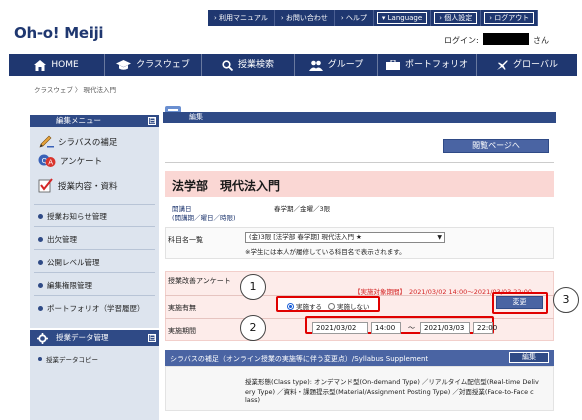 This screenshot has width=582, height=420. What do you see at coordinates (359, 117) in the screenshot?
I see `main-heading: 編集` at bounding box center [359, 117].